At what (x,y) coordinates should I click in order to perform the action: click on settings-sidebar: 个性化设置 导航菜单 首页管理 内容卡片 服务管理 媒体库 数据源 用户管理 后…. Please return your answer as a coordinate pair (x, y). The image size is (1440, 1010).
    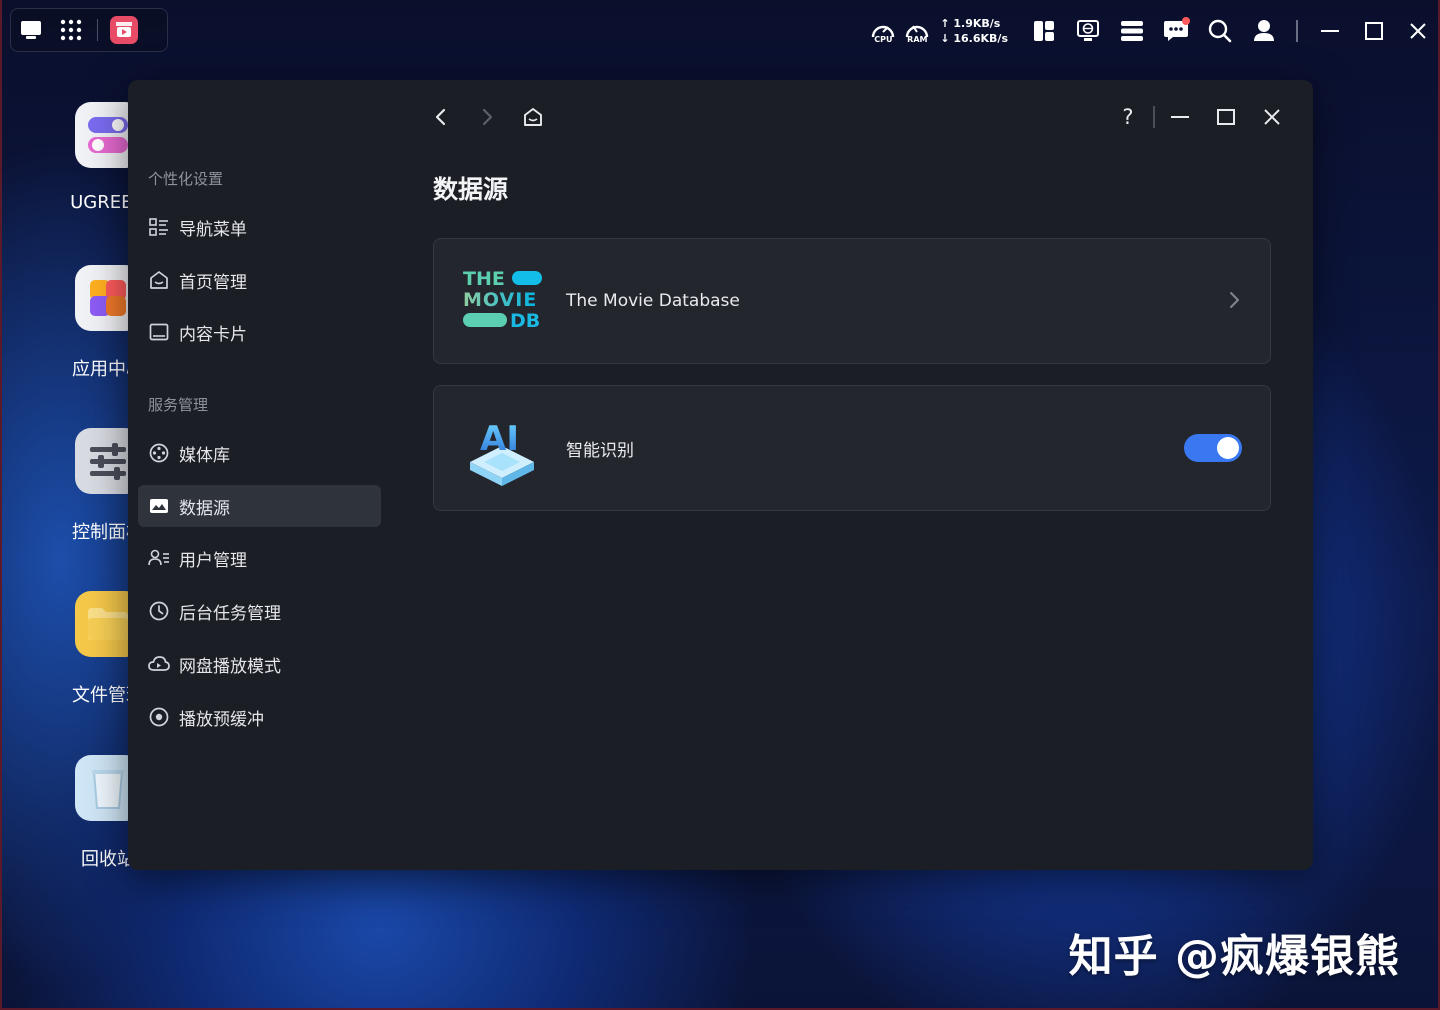
    Looking at the image, I should click on (259, 475).